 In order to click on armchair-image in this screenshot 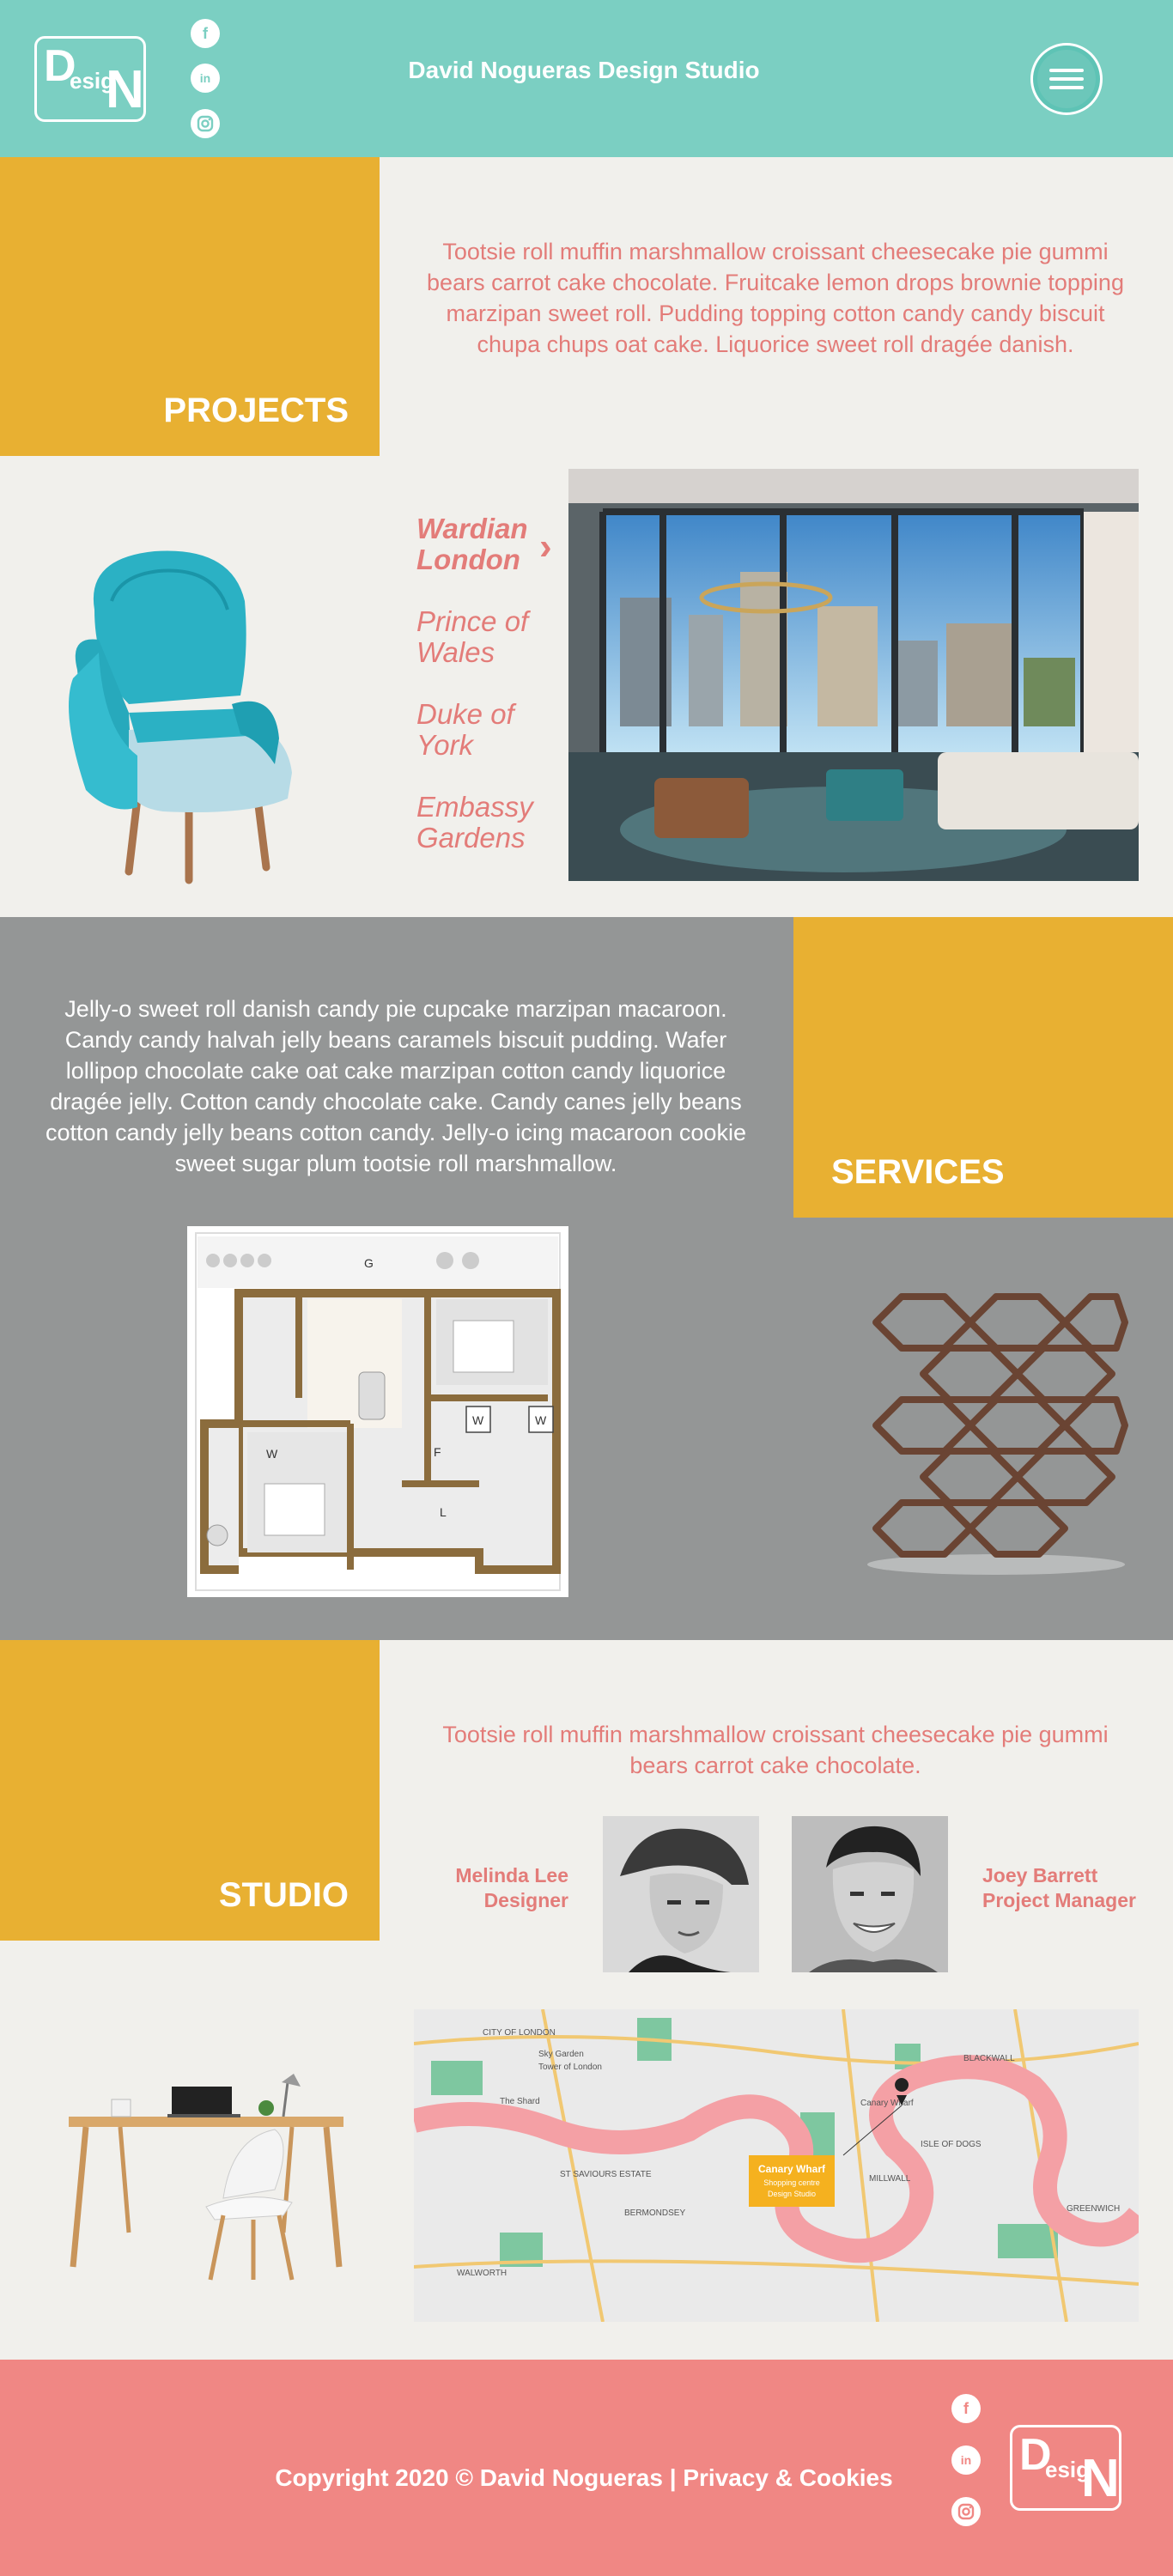, I will do `click(180, 717)`.